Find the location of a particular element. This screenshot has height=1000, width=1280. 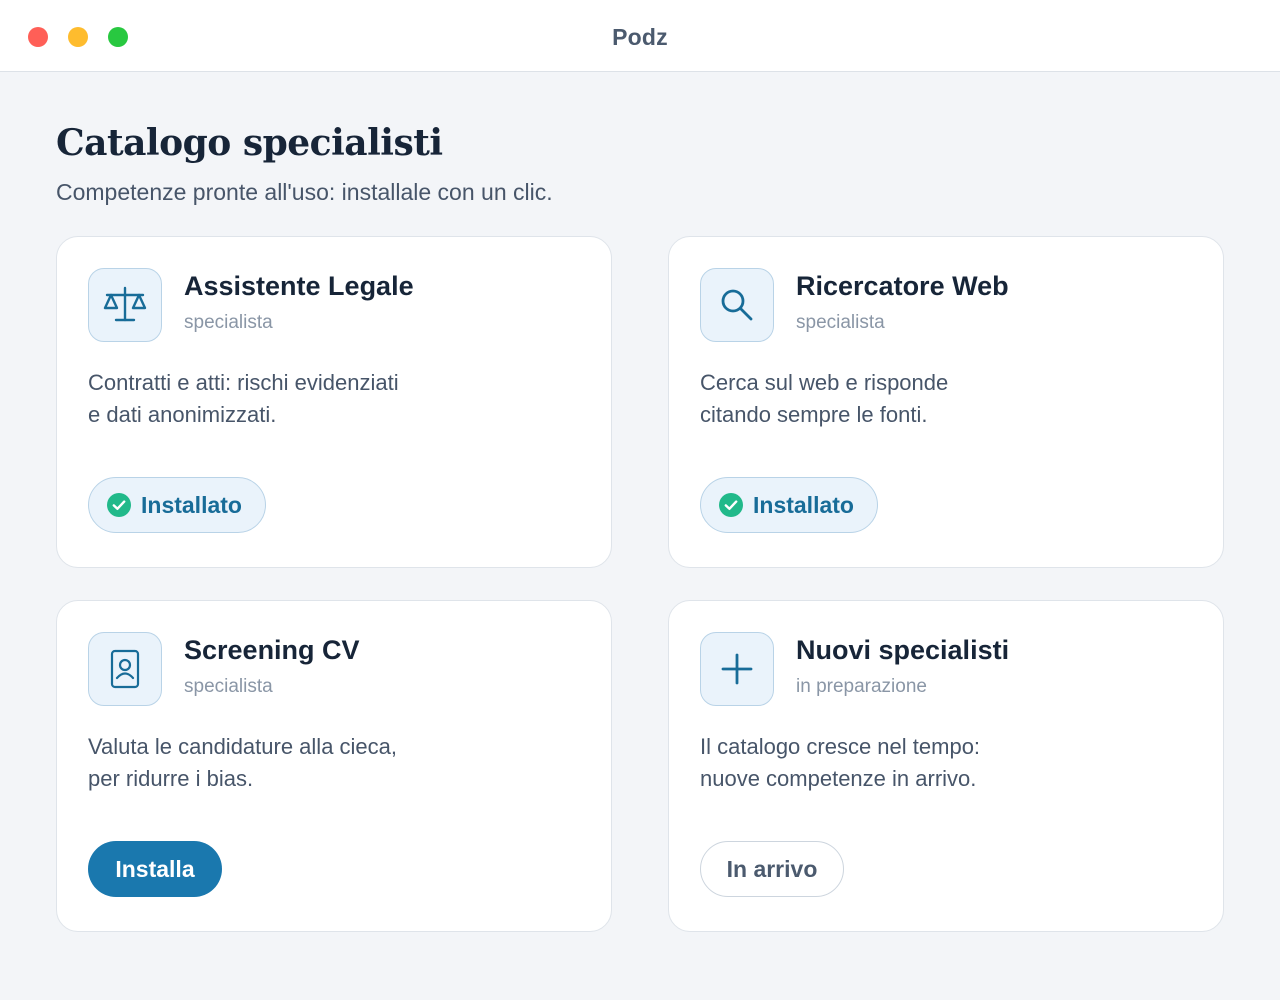

card-description-line: Contratti e atti: rischi evidenziati is located at coordinates (243, 382).